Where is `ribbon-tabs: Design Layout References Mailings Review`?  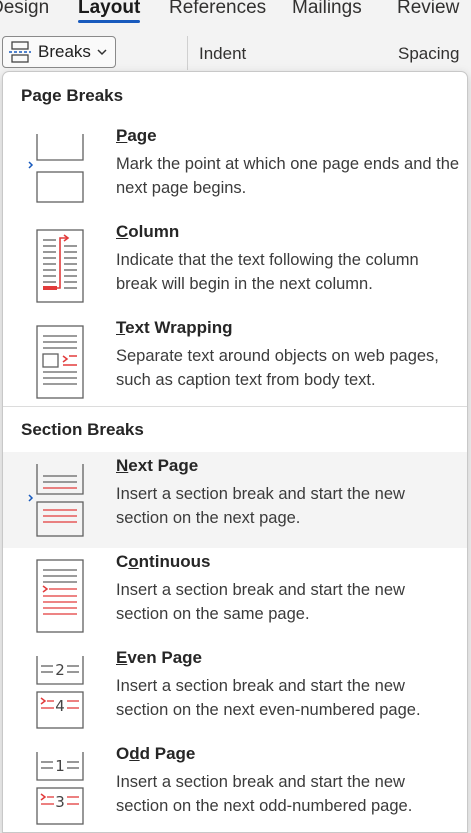 ribbon-tabs: Design Layout References Mailings Review is located at coordinates (235, 14).